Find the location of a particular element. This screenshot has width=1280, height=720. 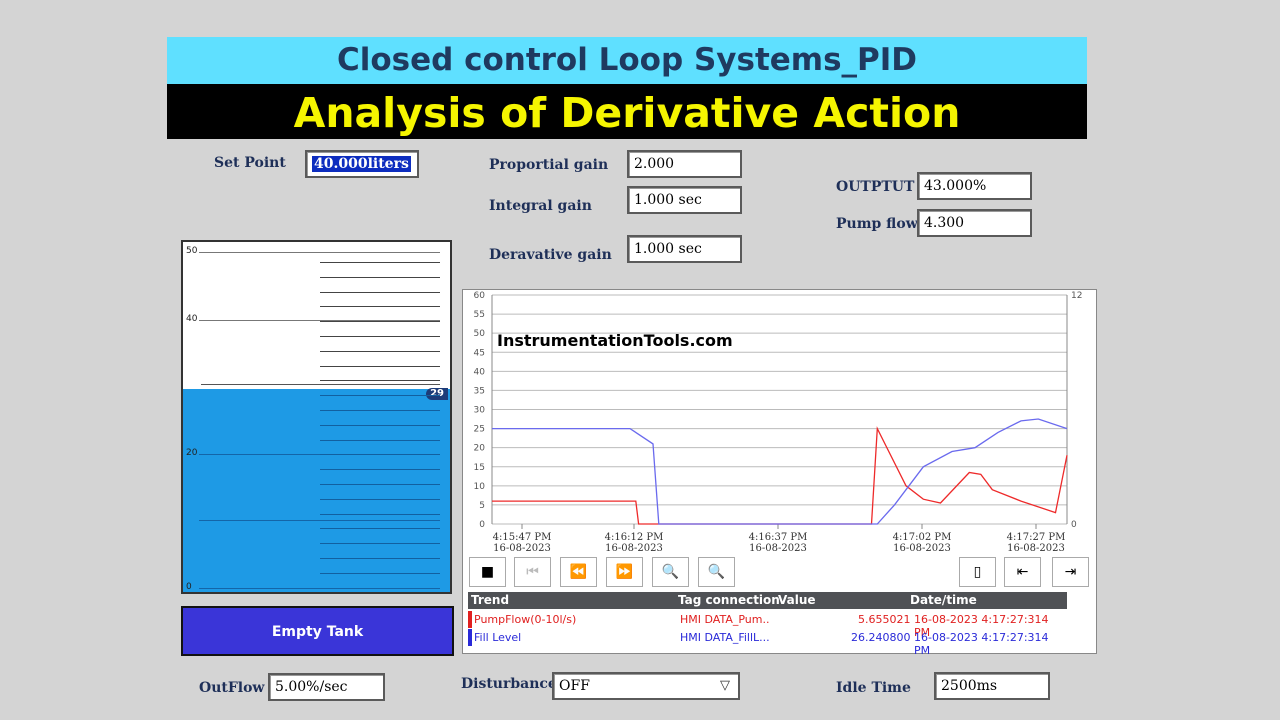

tank-tick-20: 20 is located at coordinates (192, 453).